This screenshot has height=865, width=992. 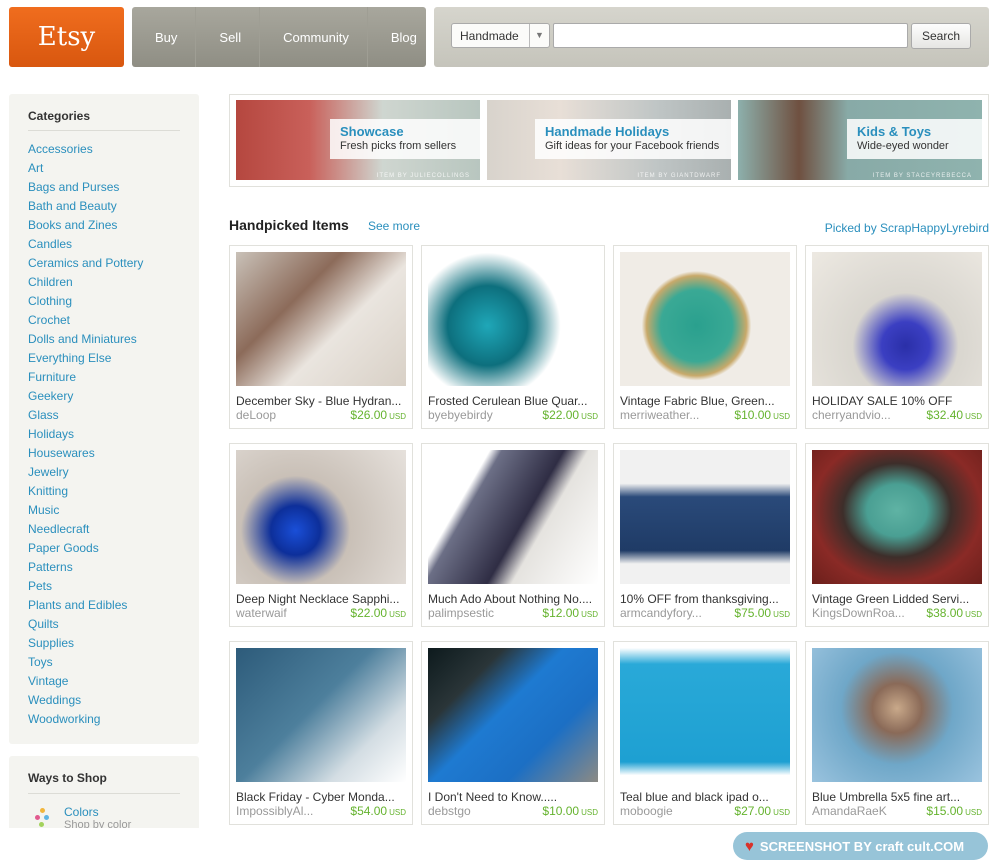 I want to click on category-link: Pets, so click(x=85, y=588).